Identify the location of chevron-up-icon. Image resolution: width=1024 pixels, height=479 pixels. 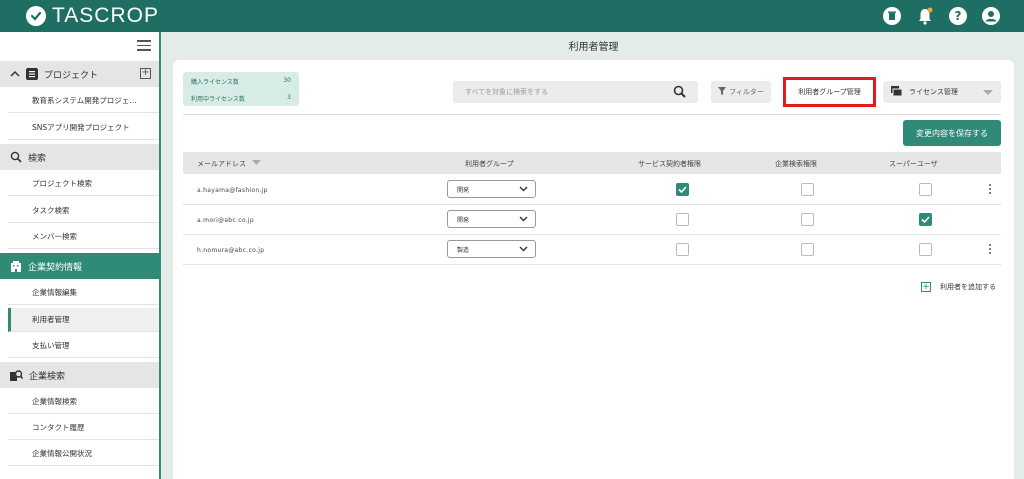
(15, 74).